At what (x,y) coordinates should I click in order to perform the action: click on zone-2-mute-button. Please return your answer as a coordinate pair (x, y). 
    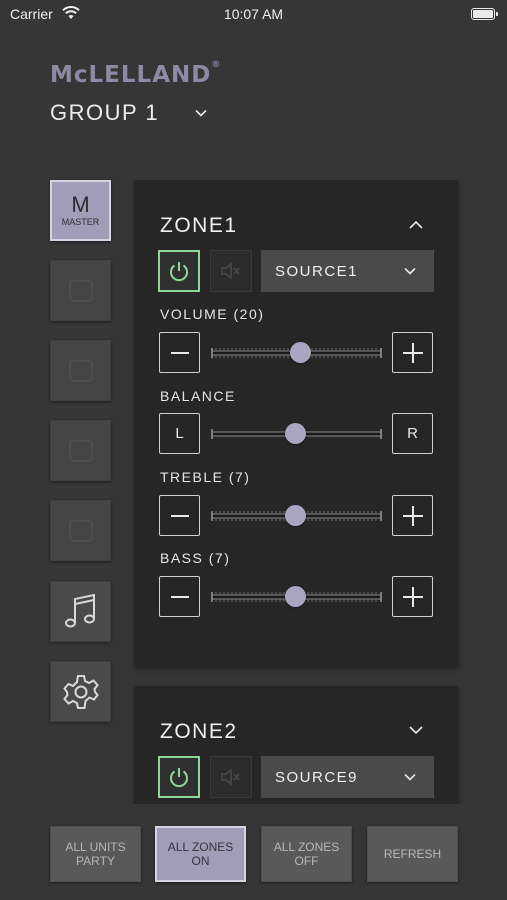
    Looking at the image, I should click on (231, 777).